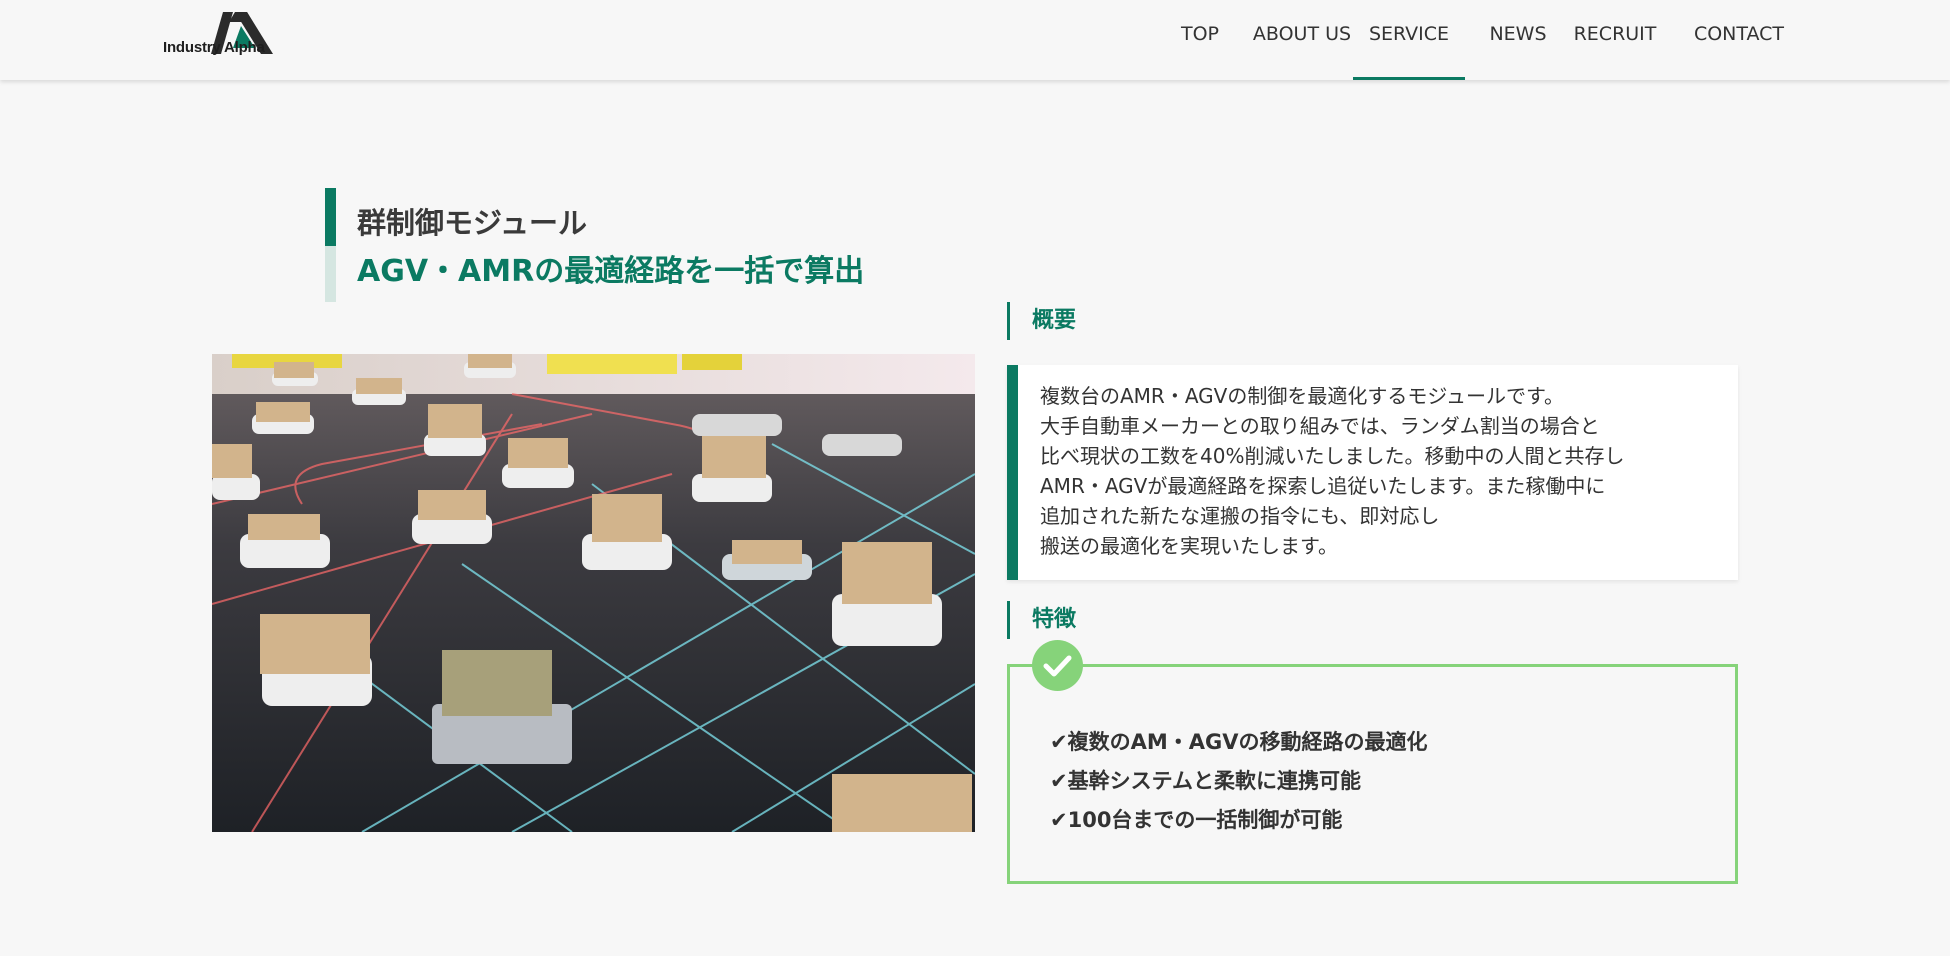  I want to click on nav-service: SERVICE, so click(1409, 40).